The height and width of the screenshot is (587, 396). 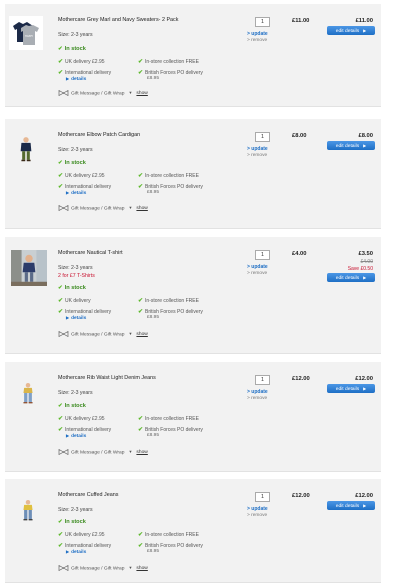 I want to click on saving-label: Save £0.50, so click(x=360, y=269).